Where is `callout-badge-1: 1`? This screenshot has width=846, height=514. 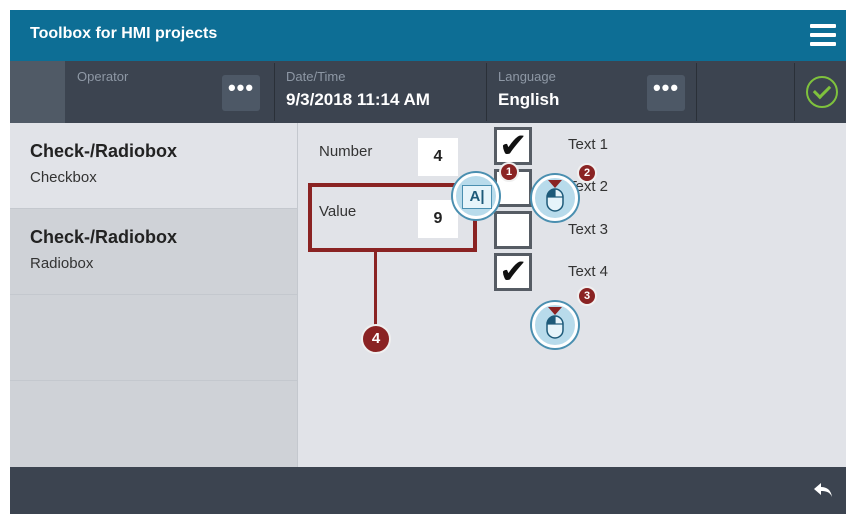
callout-badge-1: 1 is located at coordinates (509, 172).